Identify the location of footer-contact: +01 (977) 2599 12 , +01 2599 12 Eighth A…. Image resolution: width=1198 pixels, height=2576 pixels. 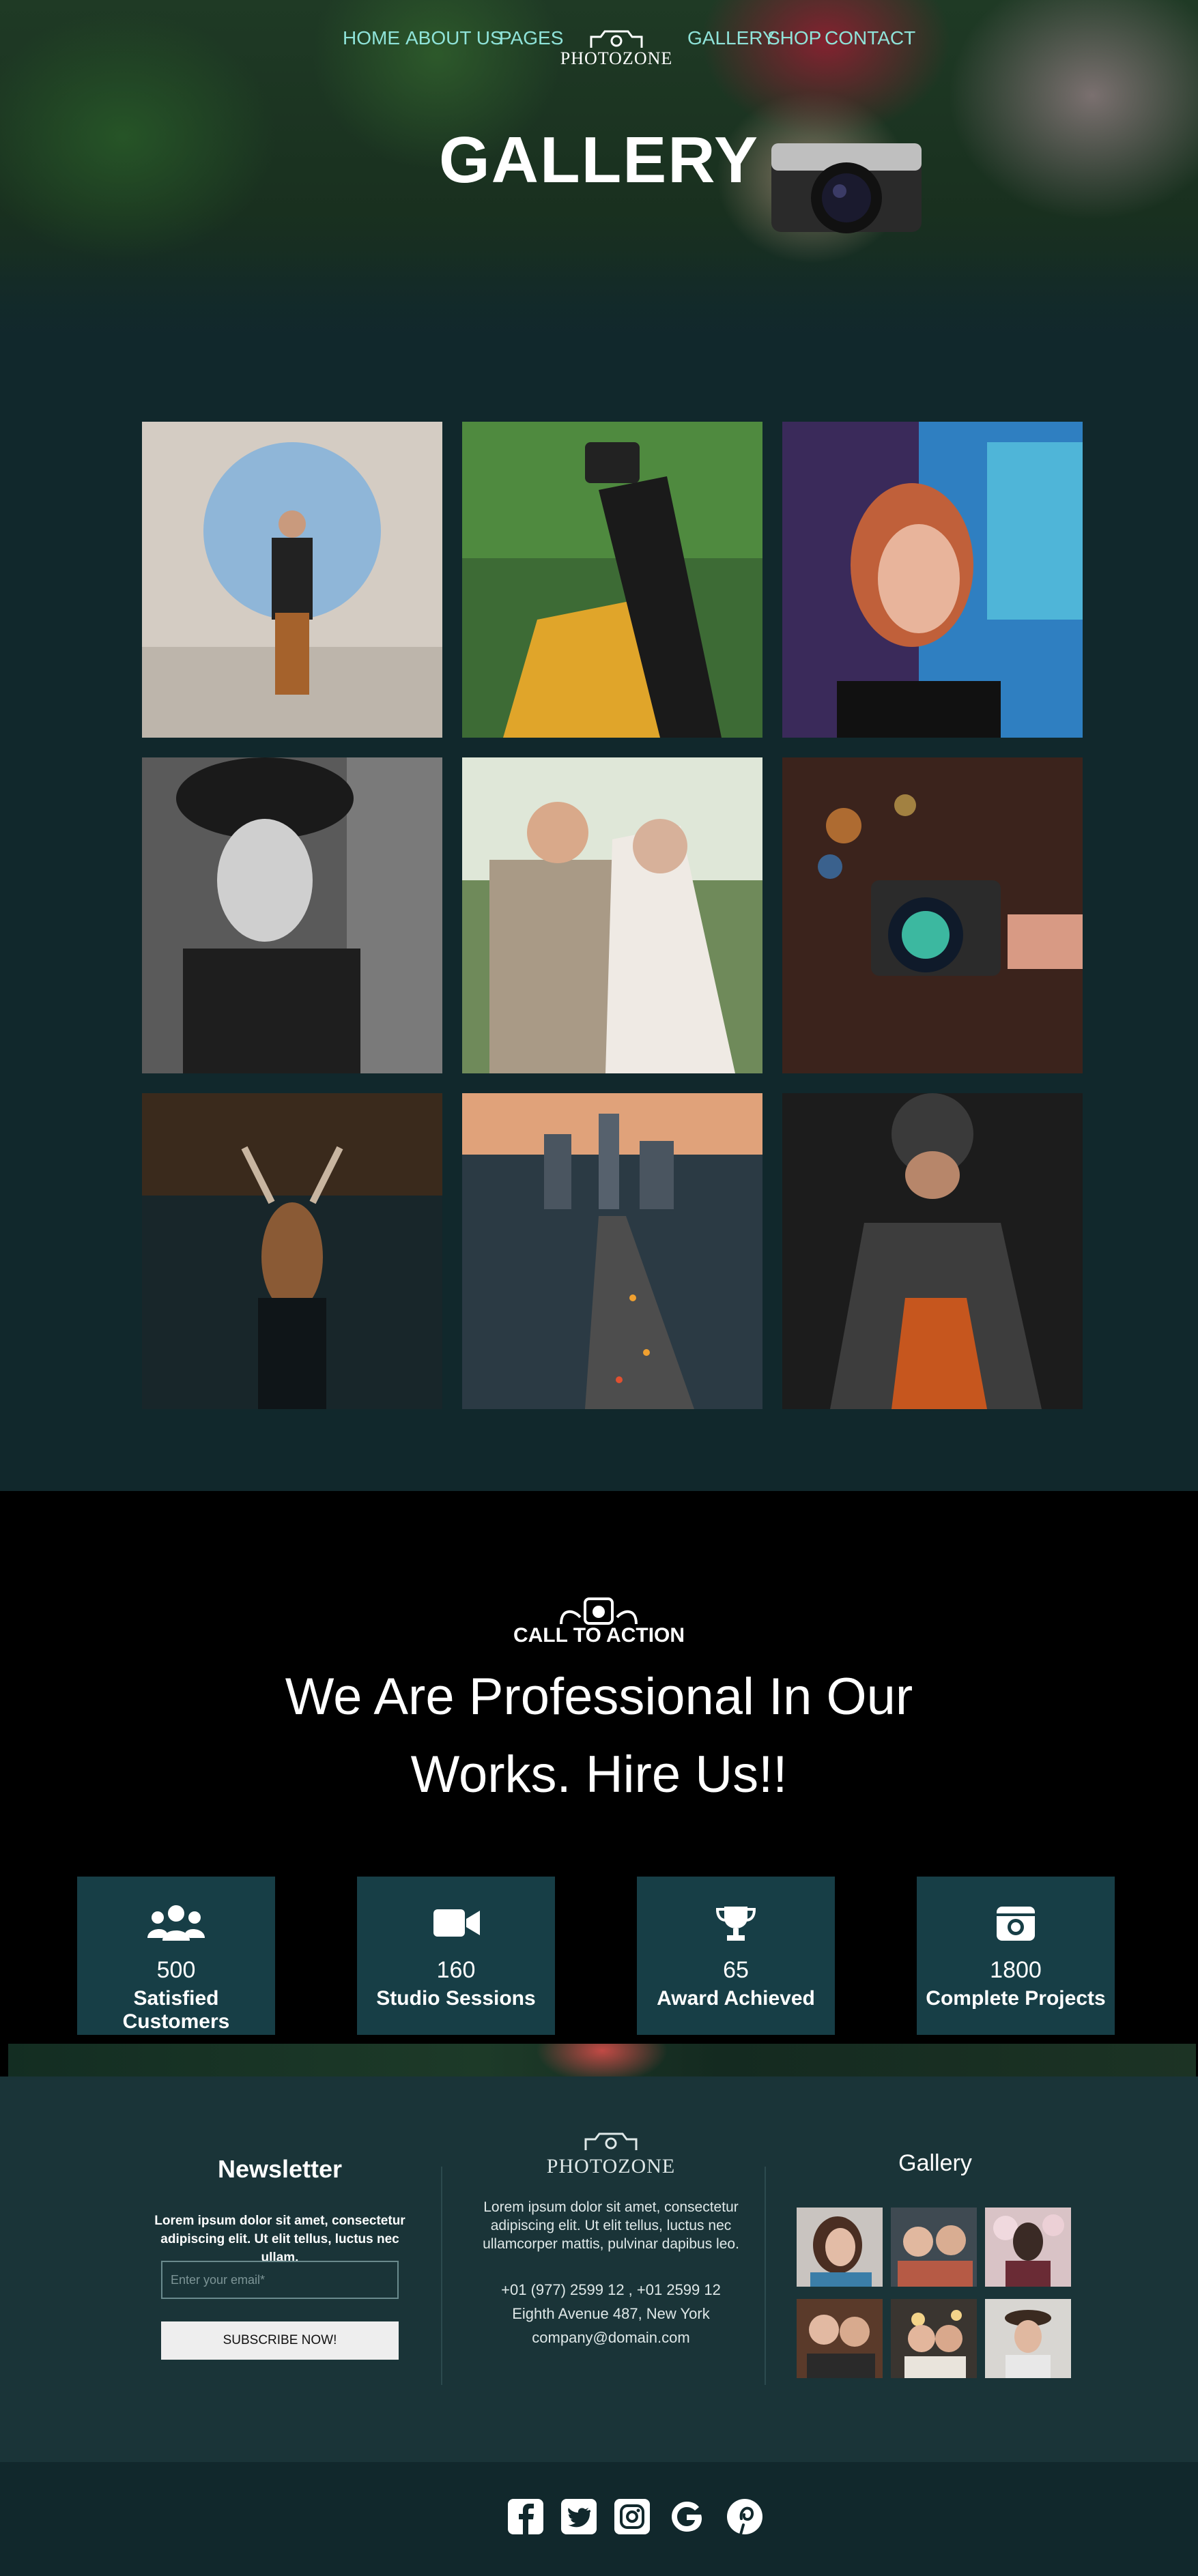
(611, 2313).